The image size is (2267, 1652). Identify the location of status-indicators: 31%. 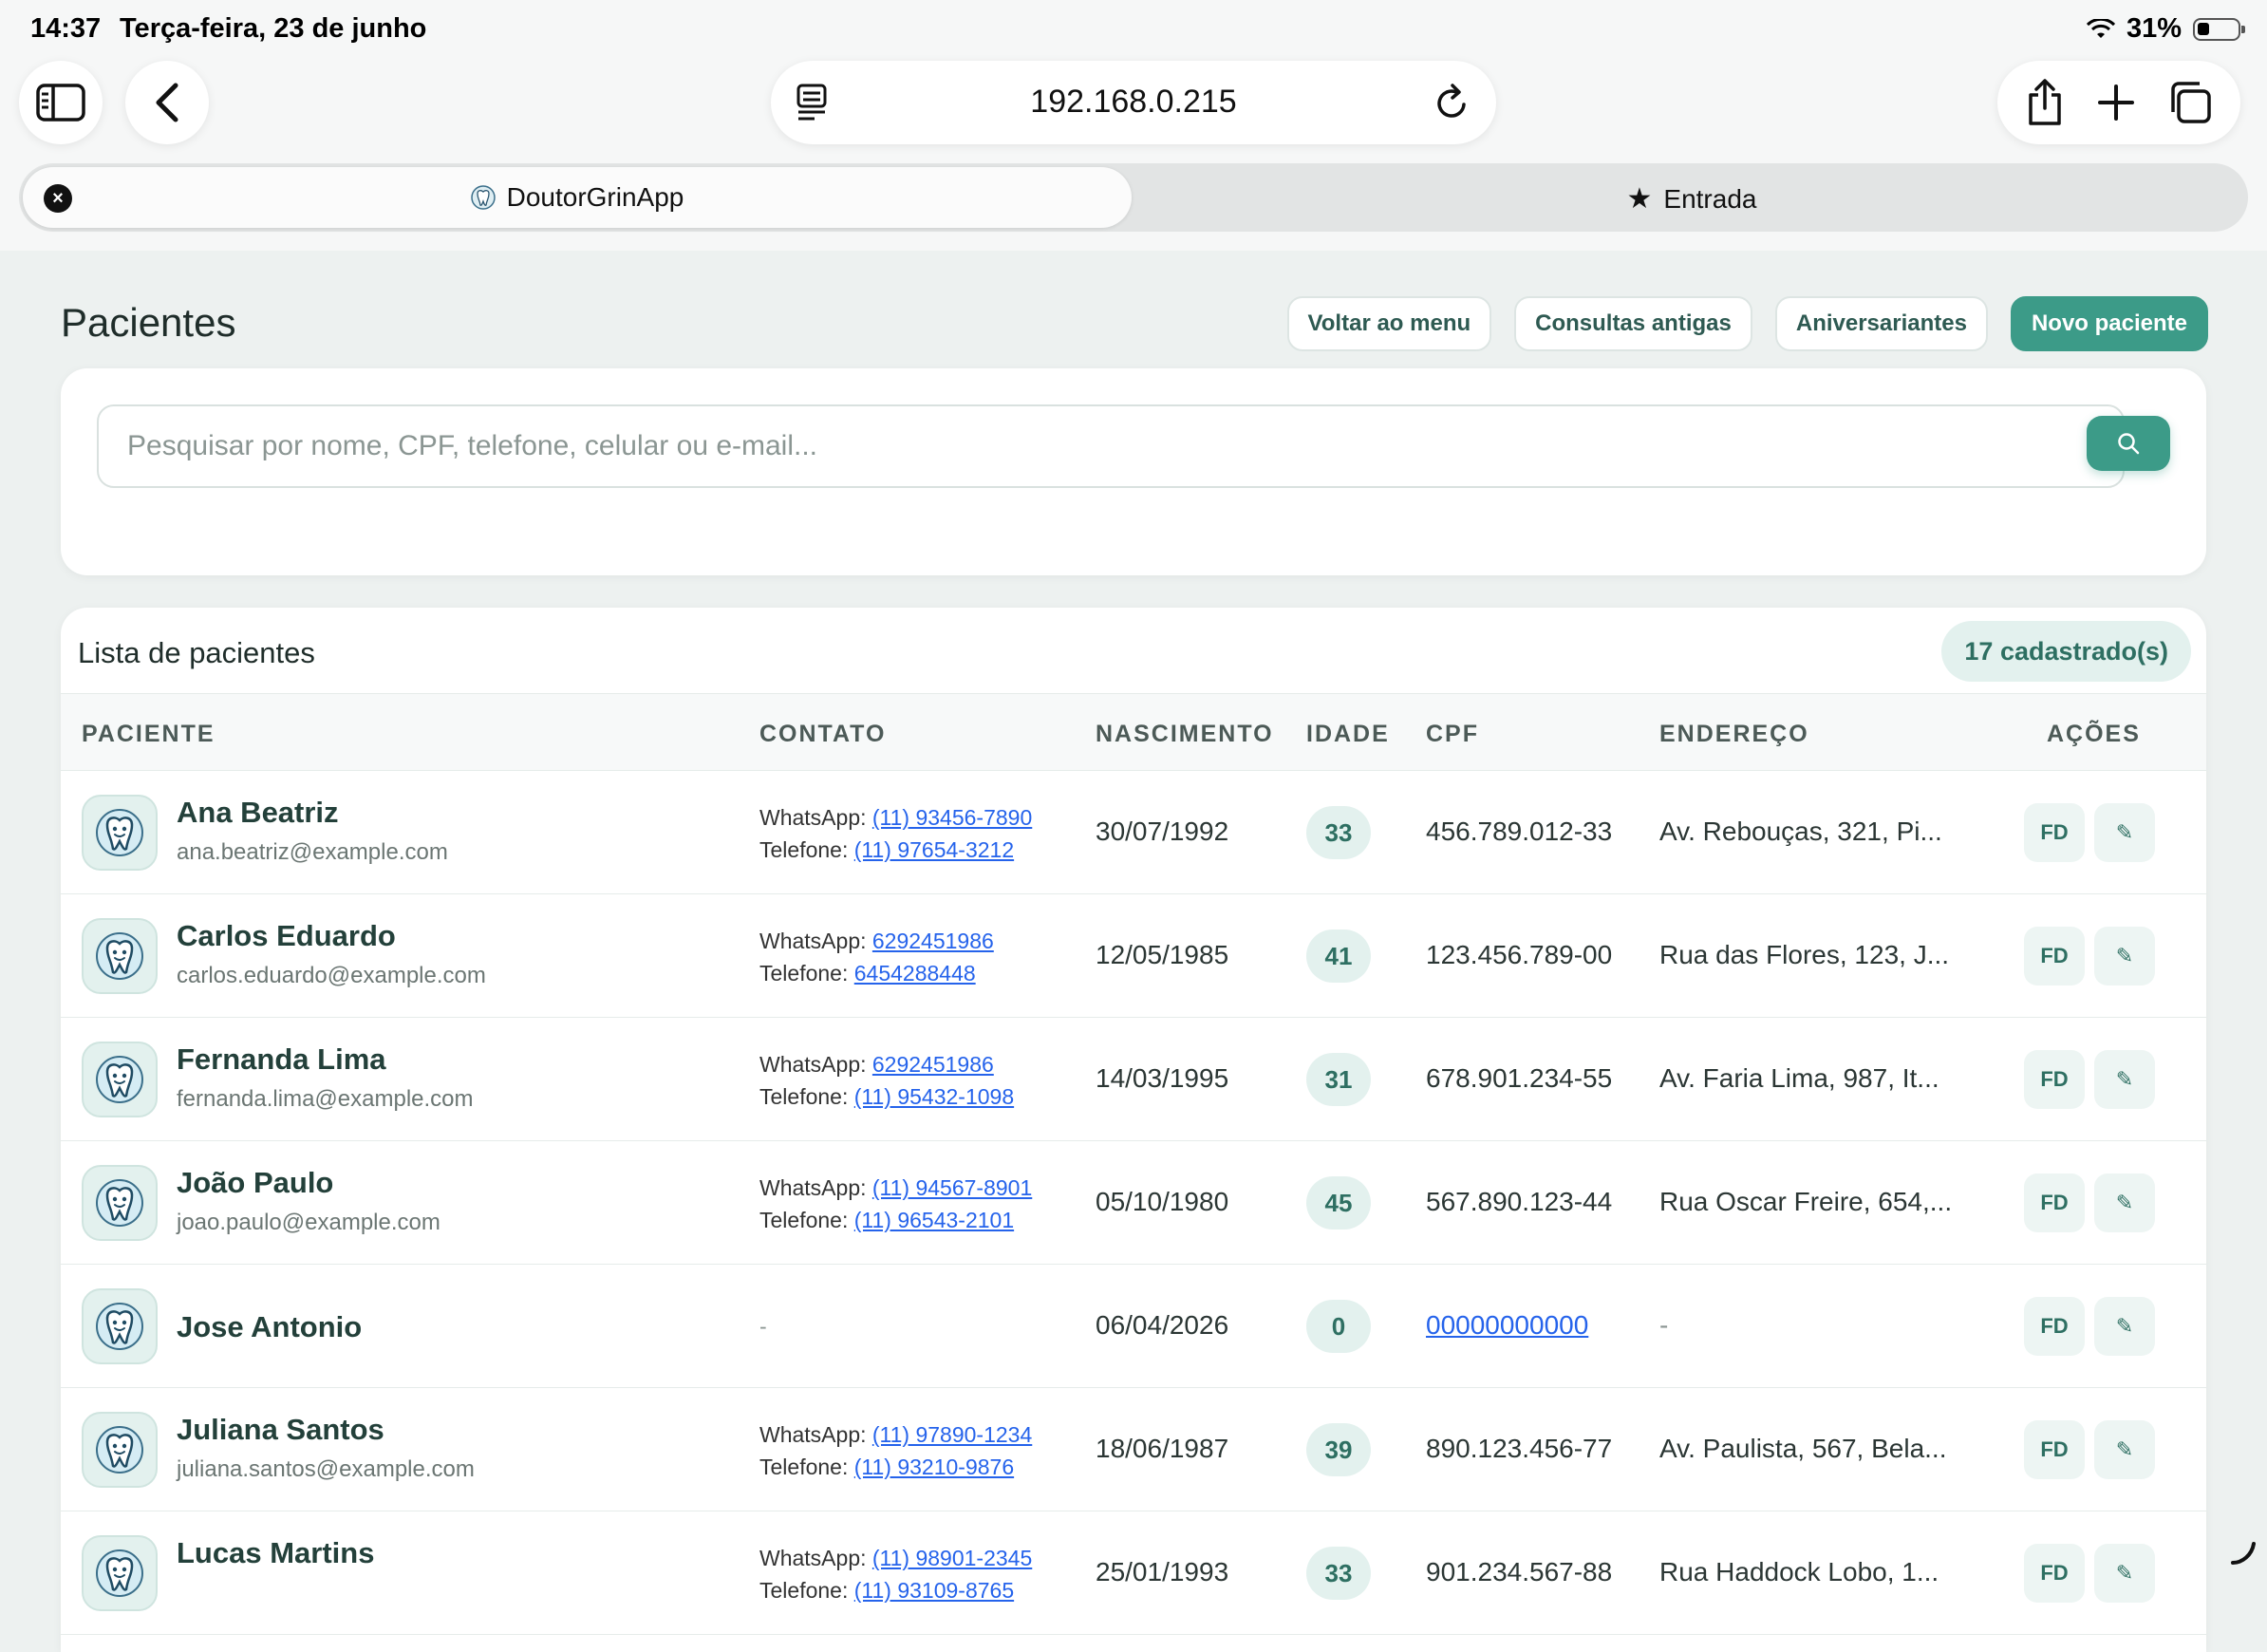
(2166, 29).